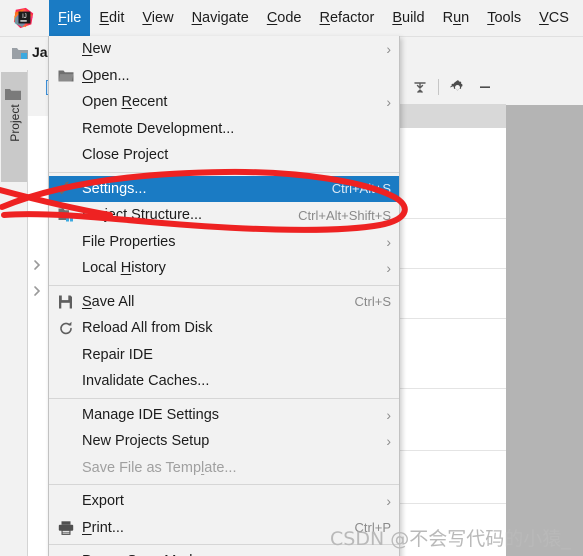 The width and height of the screenshot is (583, 556). Describe the element at coordinates (224, 102) in the screenshot. I see `menu-item-open-recent: Open Recent ›` at that location.